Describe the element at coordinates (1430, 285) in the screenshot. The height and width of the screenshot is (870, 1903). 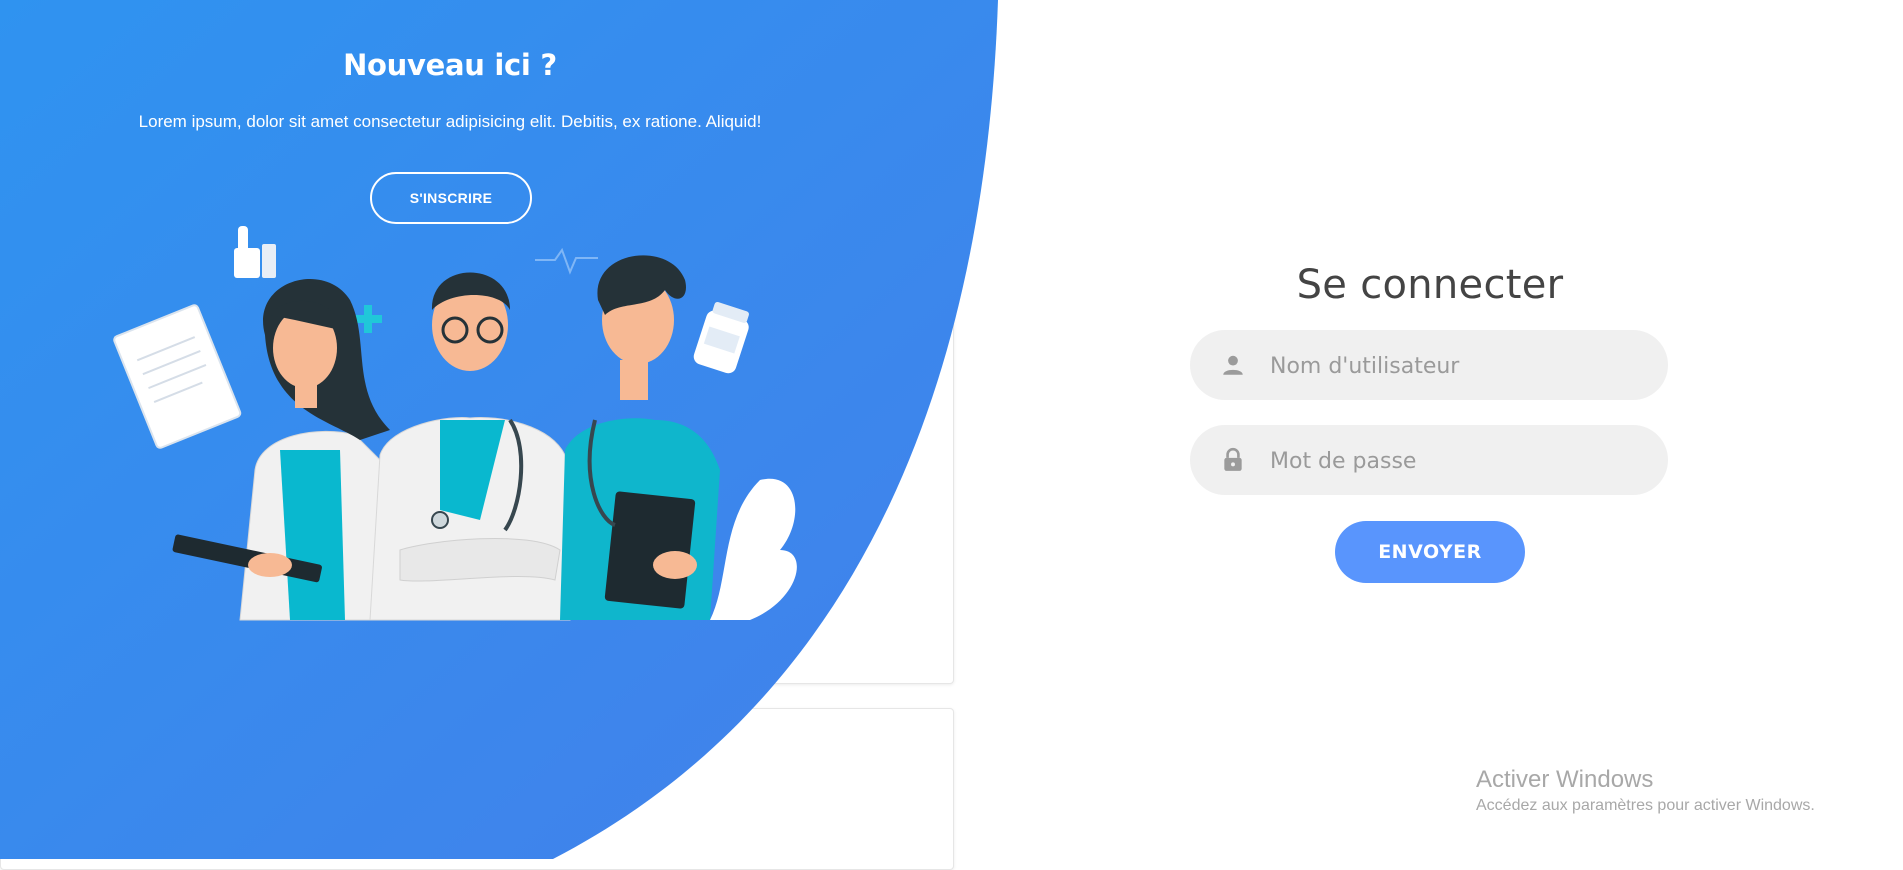
I see `login-title: Se connecter` at that location.